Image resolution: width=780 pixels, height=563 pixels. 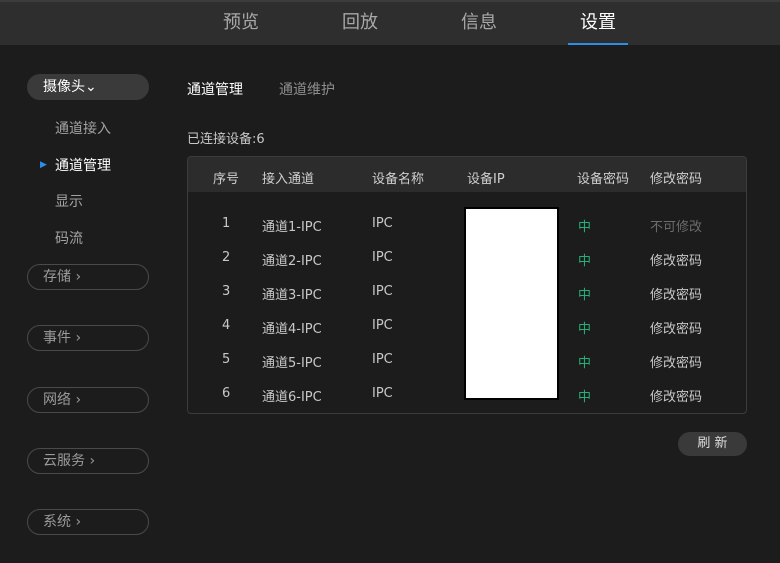 I want to click on sidebar-group-camera: 摄像头⌄, so click(x=88, y=87).